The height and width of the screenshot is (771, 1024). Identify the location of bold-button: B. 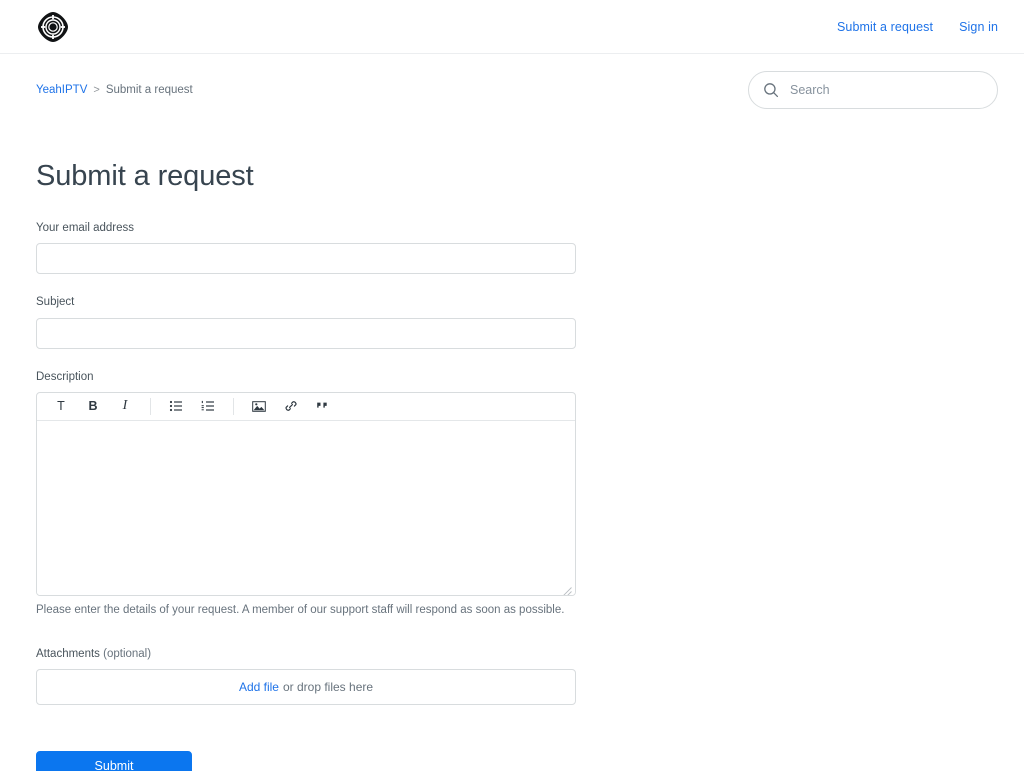
(93, 406).